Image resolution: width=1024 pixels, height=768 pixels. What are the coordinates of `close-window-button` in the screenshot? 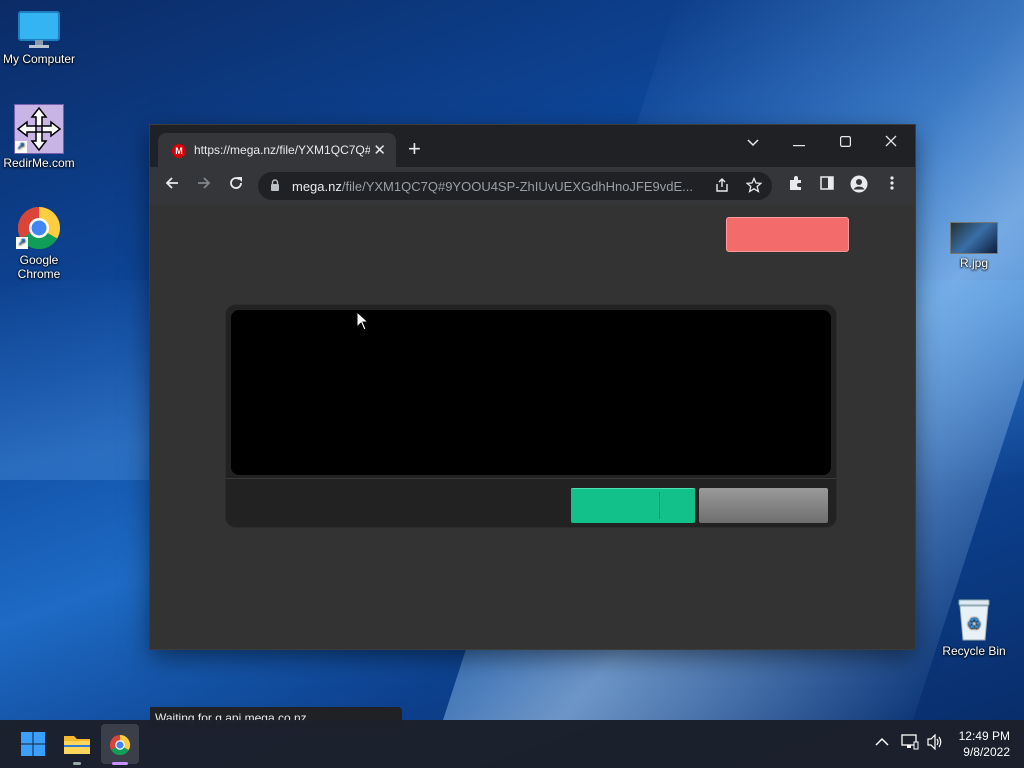 It's located at (891, 143).